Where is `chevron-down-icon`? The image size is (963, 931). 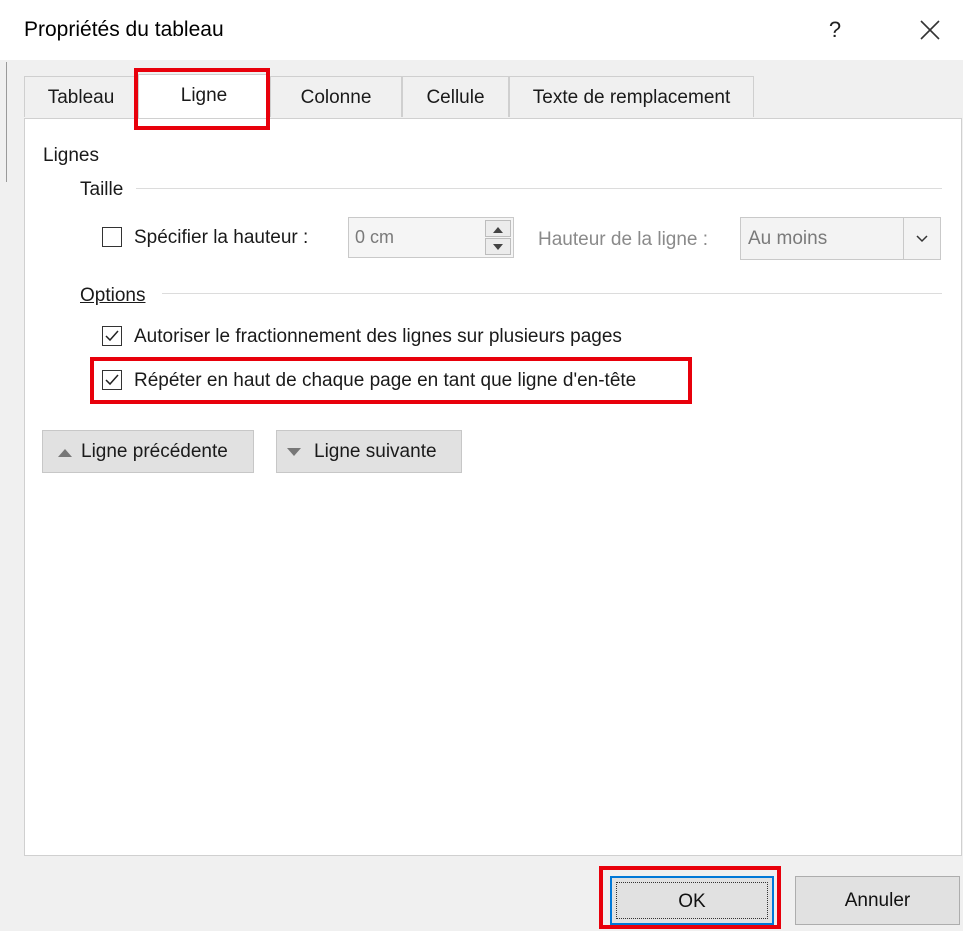
chevron-down-icon is located at coordinates (922, 239).